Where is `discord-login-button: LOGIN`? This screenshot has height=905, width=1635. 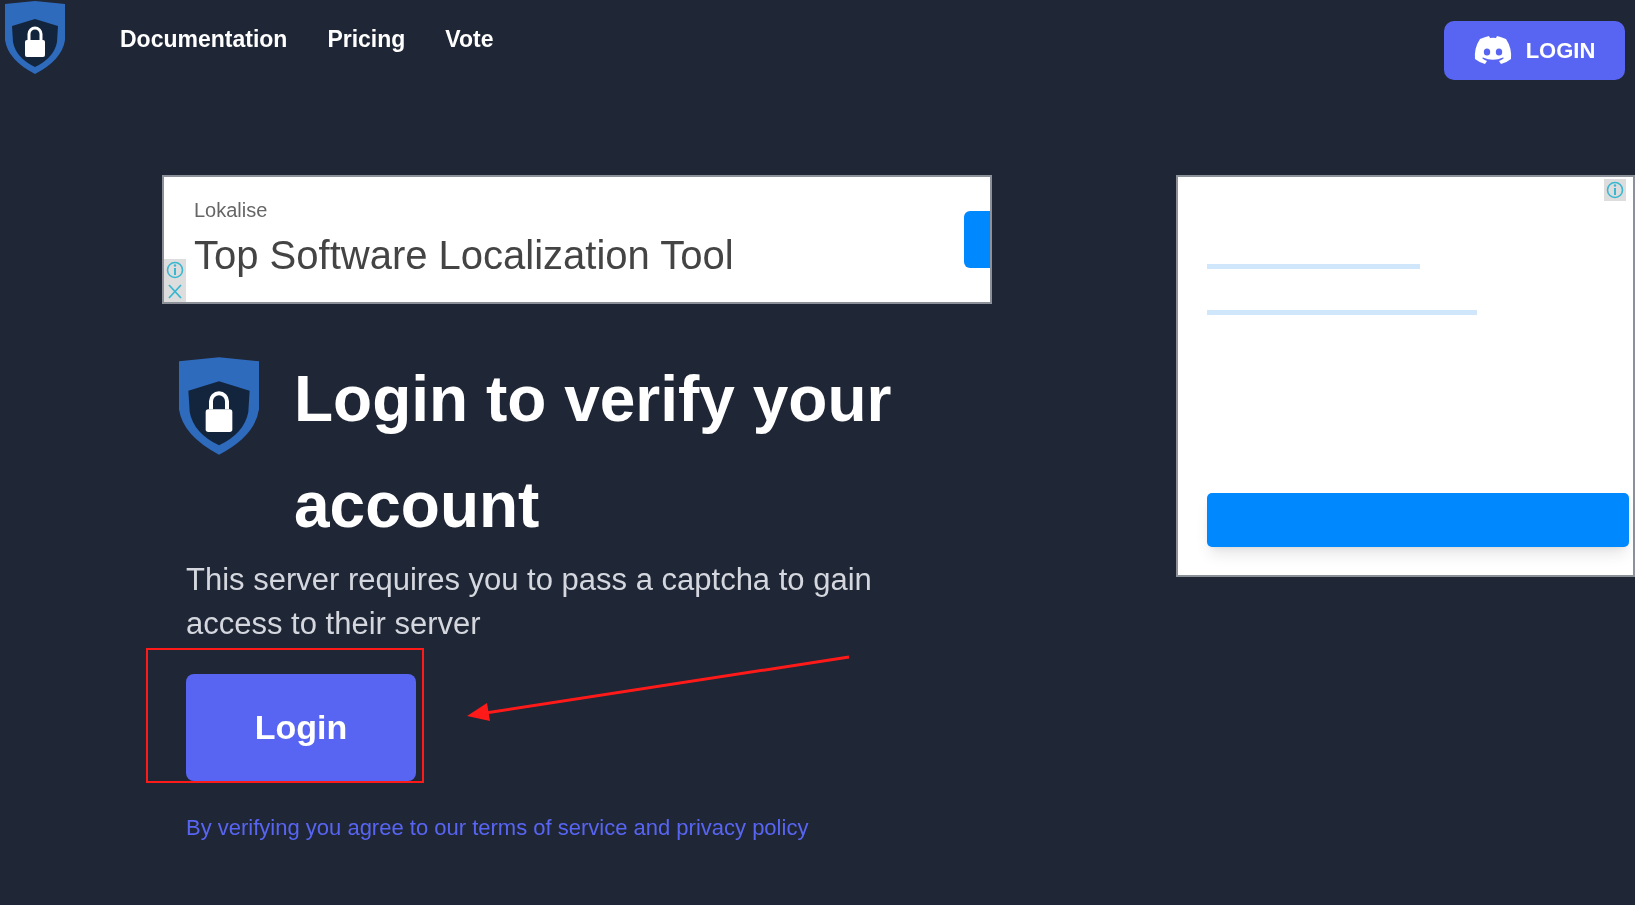 discord-login-button: LOGIN is located at coordinates (1534, 50).